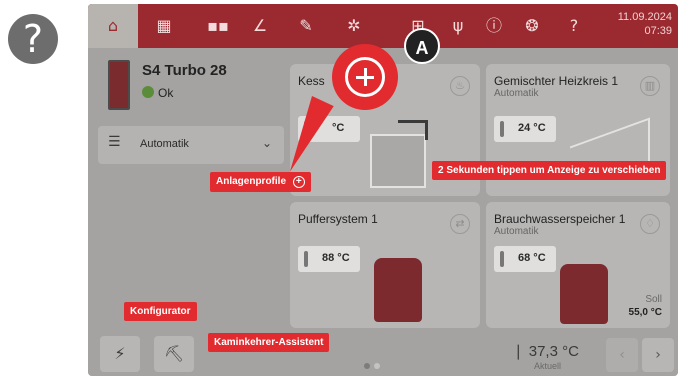  What do you see at coordinates (160, 311) in the screenshot?
I see `callout-konfigurator: Konfigurator` at bounding box center [160, 311].